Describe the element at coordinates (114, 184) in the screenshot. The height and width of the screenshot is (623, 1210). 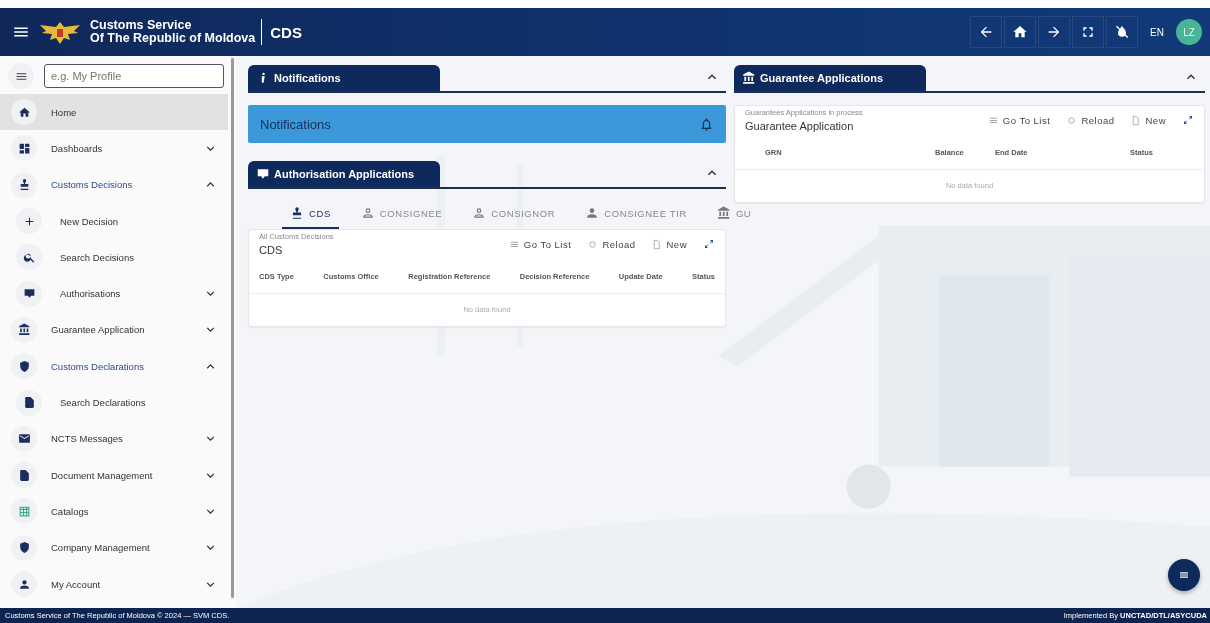
I see `sidebar-item: Customs Decisions` at that location.